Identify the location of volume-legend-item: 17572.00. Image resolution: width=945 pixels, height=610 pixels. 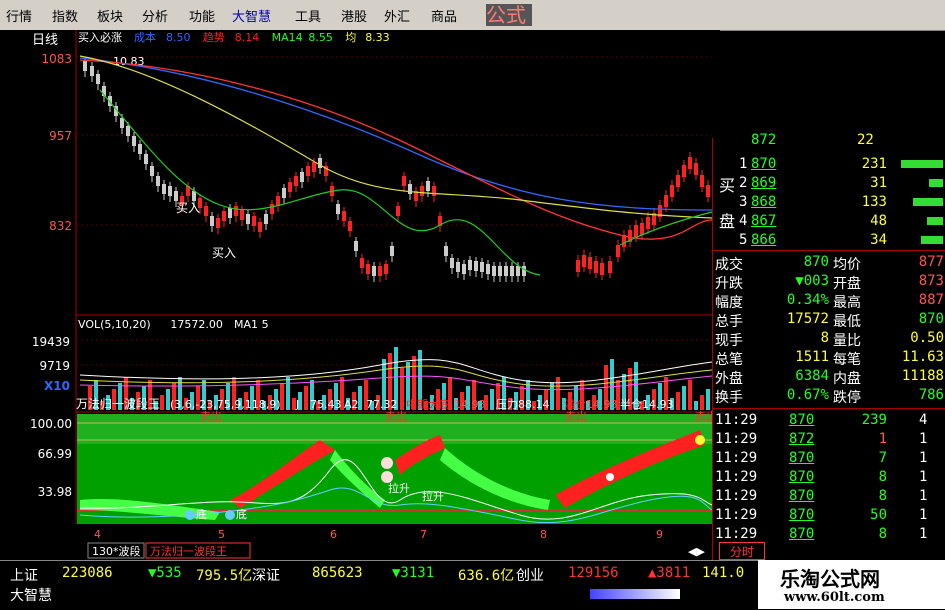
(196, 324).